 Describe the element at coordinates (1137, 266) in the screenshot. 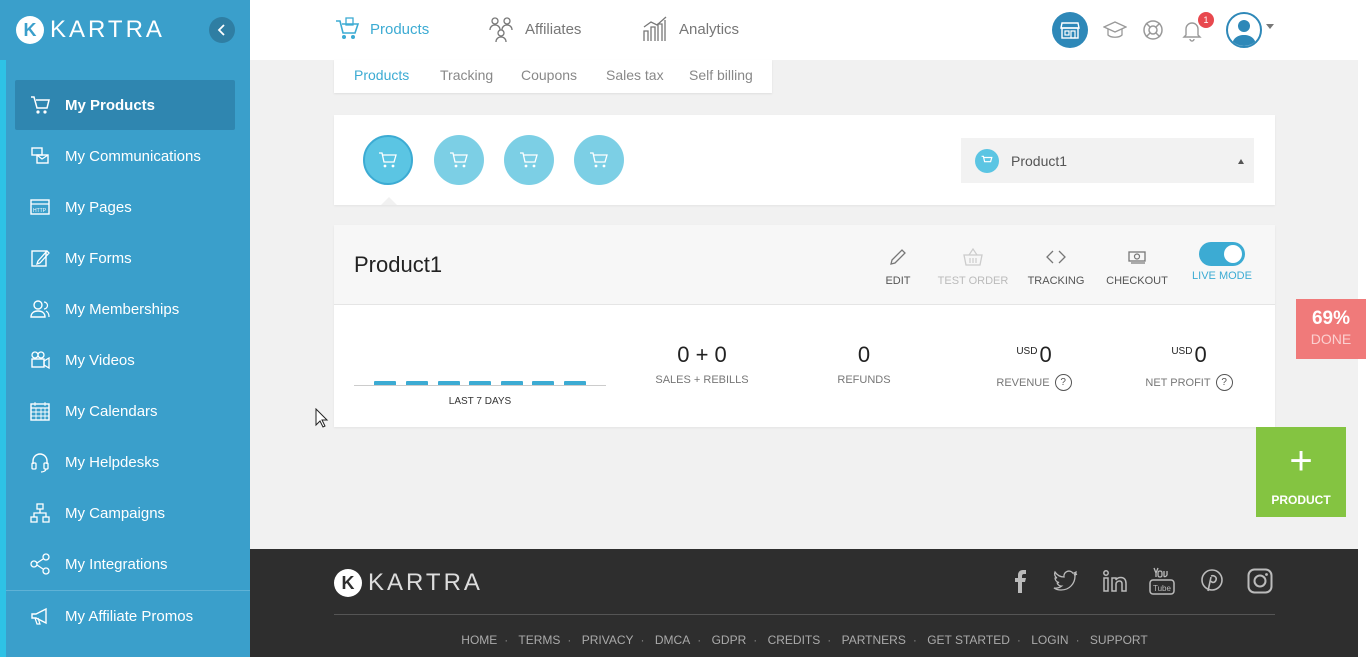

I see `checkout-button: CHECKOUT` at that location.